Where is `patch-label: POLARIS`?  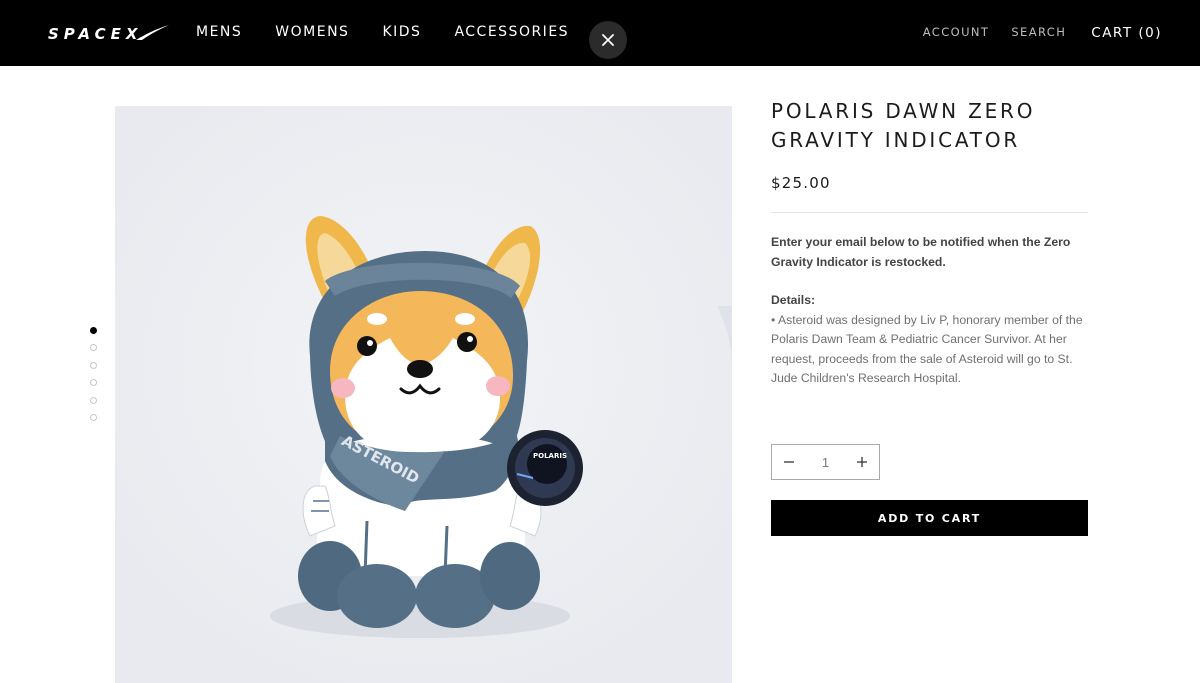
patch-label: POLARIS is located at coordinates (550, 456).